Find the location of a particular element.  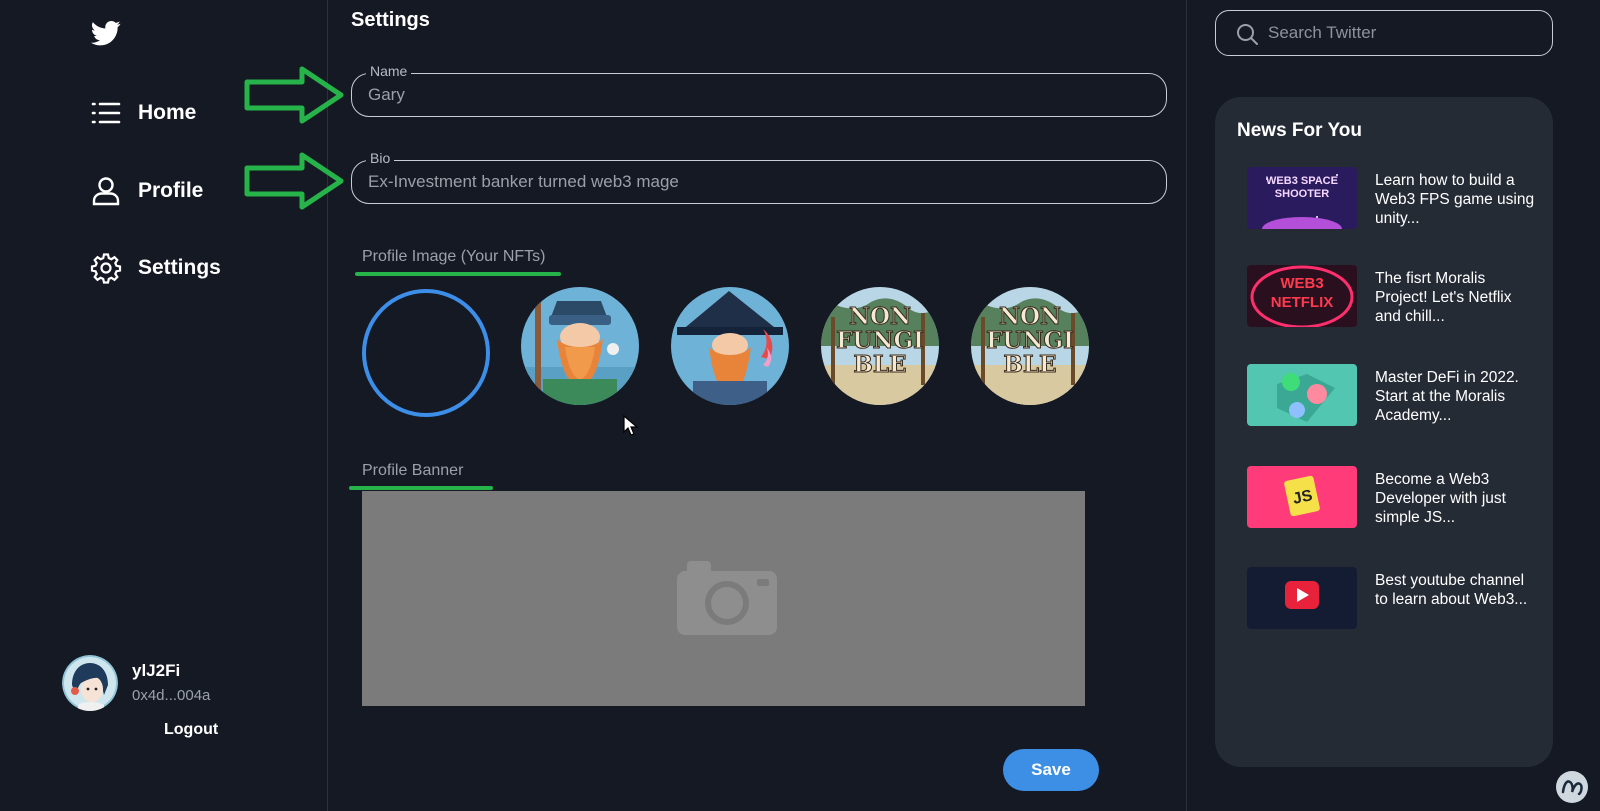

nft-option-mage is located at coordinates (580, 346).